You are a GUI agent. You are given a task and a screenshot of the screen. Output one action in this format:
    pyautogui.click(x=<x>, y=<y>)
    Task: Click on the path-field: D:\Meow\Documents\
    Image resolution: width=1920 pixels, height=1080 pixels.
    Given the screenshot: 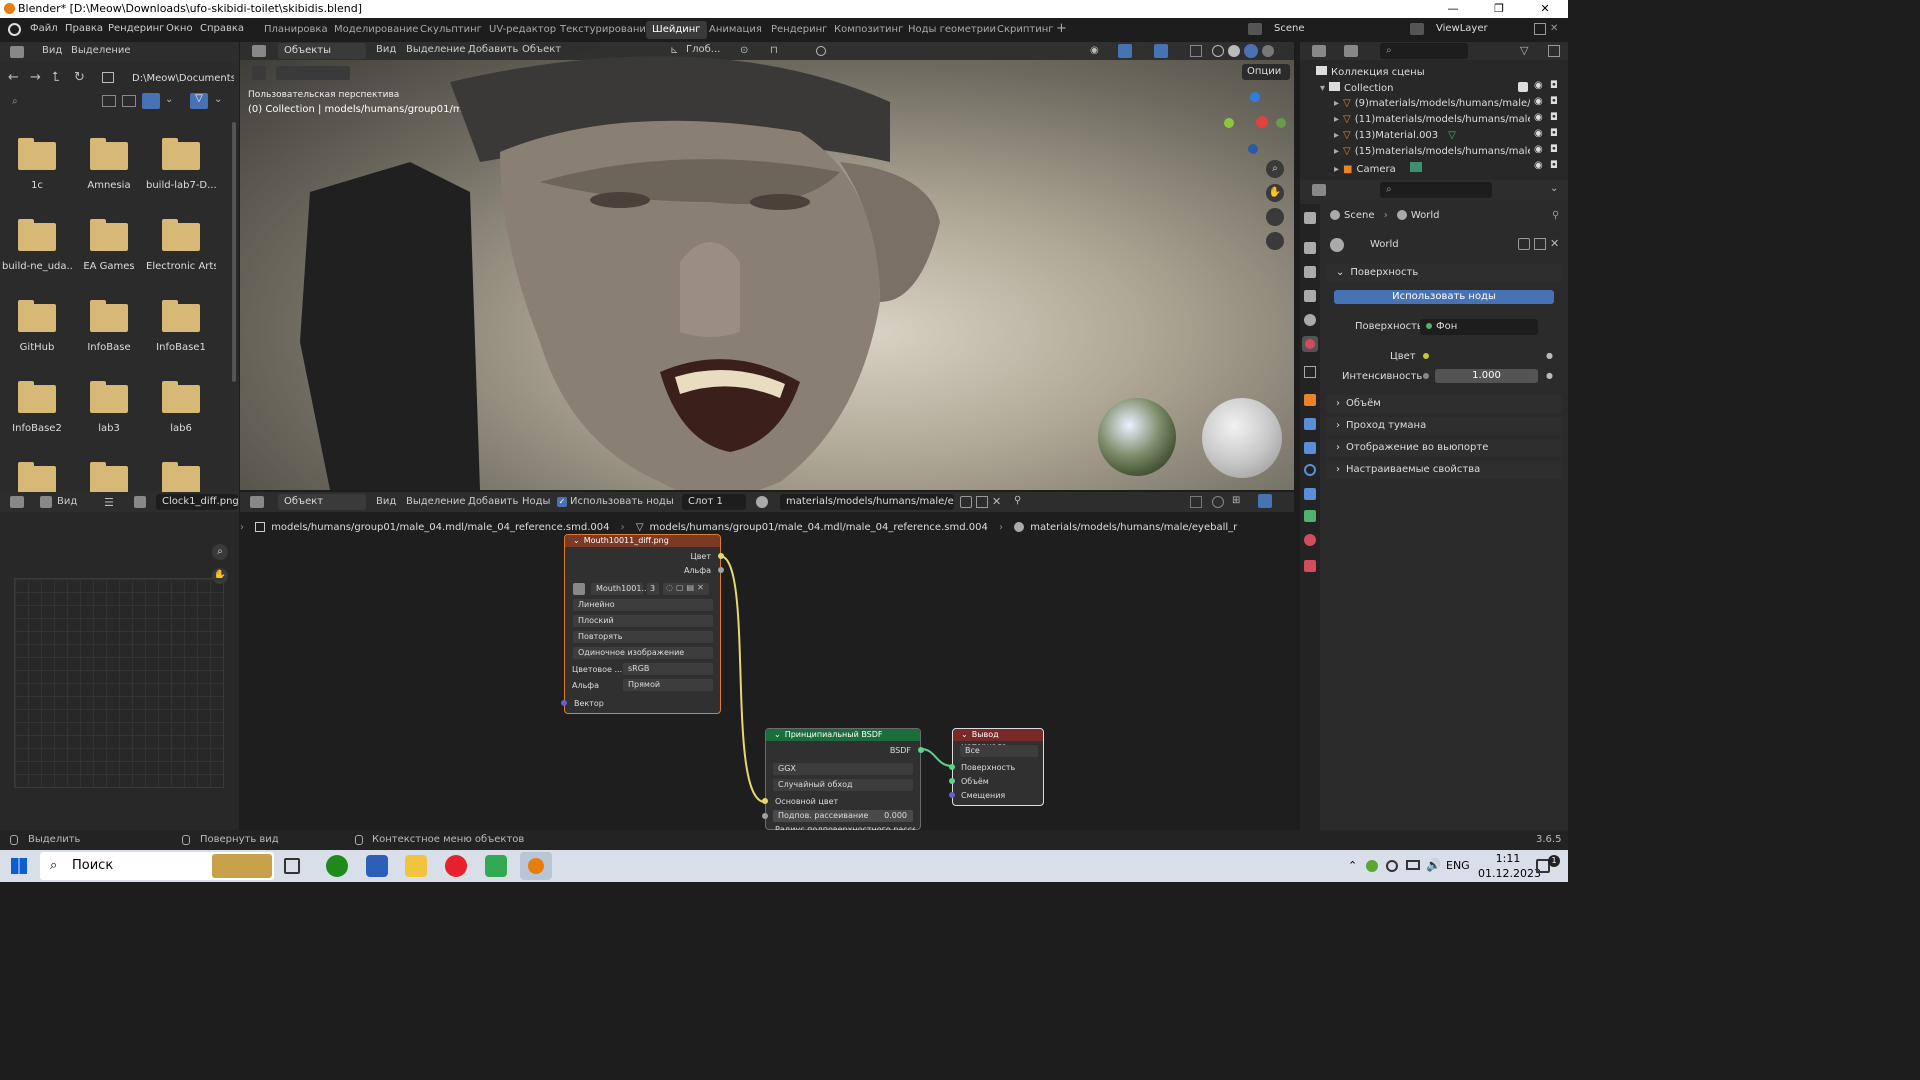 What is the action you would take?
    pyautogui.click(x=180, y=79)
    